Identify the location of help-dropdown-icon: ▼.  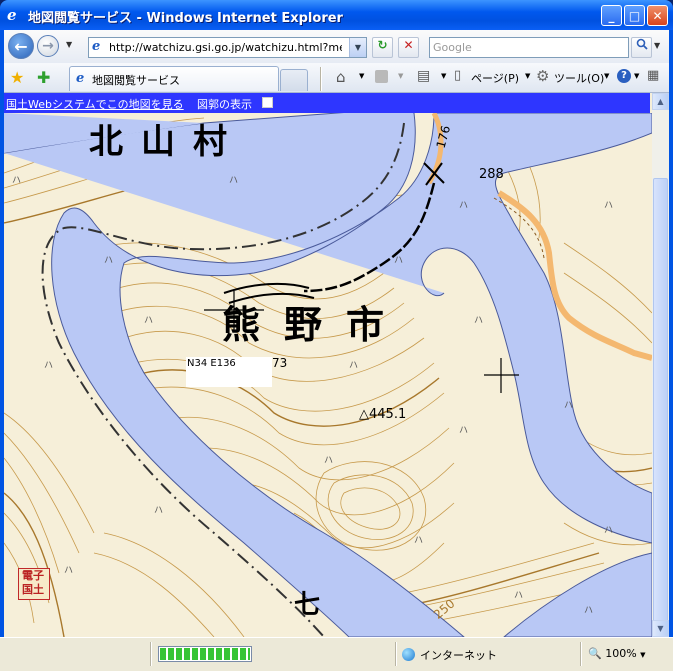
(636, 76).